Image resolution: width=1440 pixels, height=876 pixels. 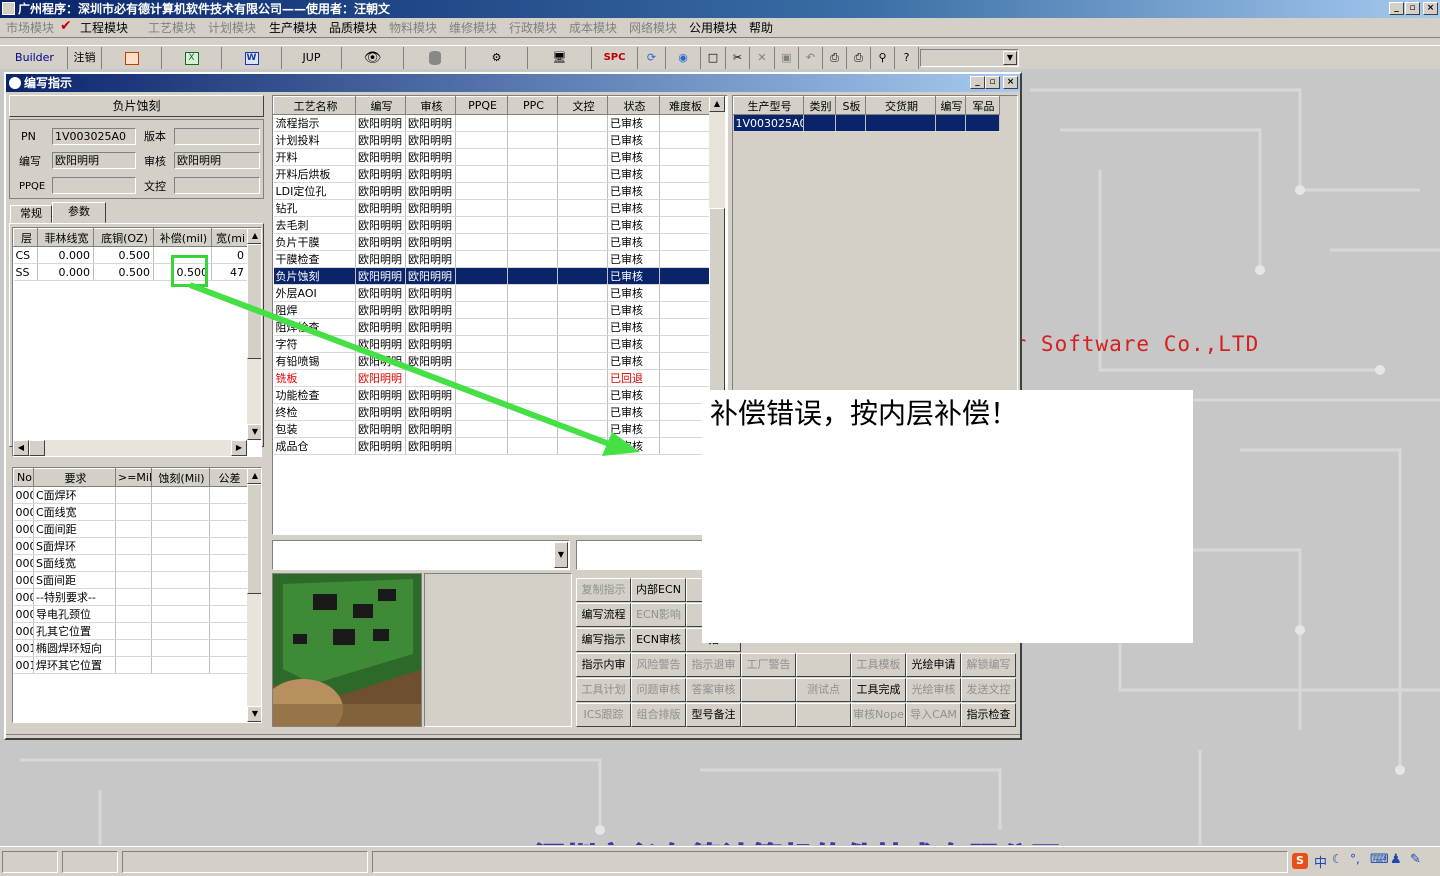 I want to click on action-button: 编写指示, so click(x=603, y=640).